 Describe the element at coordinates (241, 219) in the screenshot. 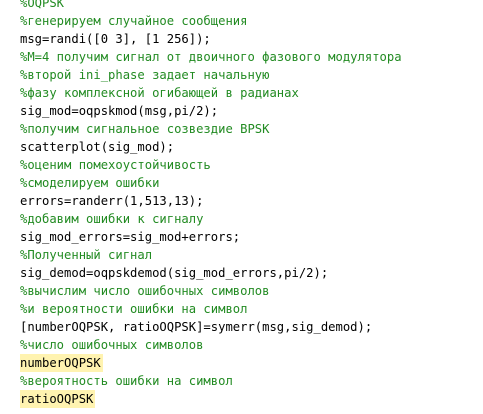

I see `code-line: %добавим ошибки к сигналу` at that location.